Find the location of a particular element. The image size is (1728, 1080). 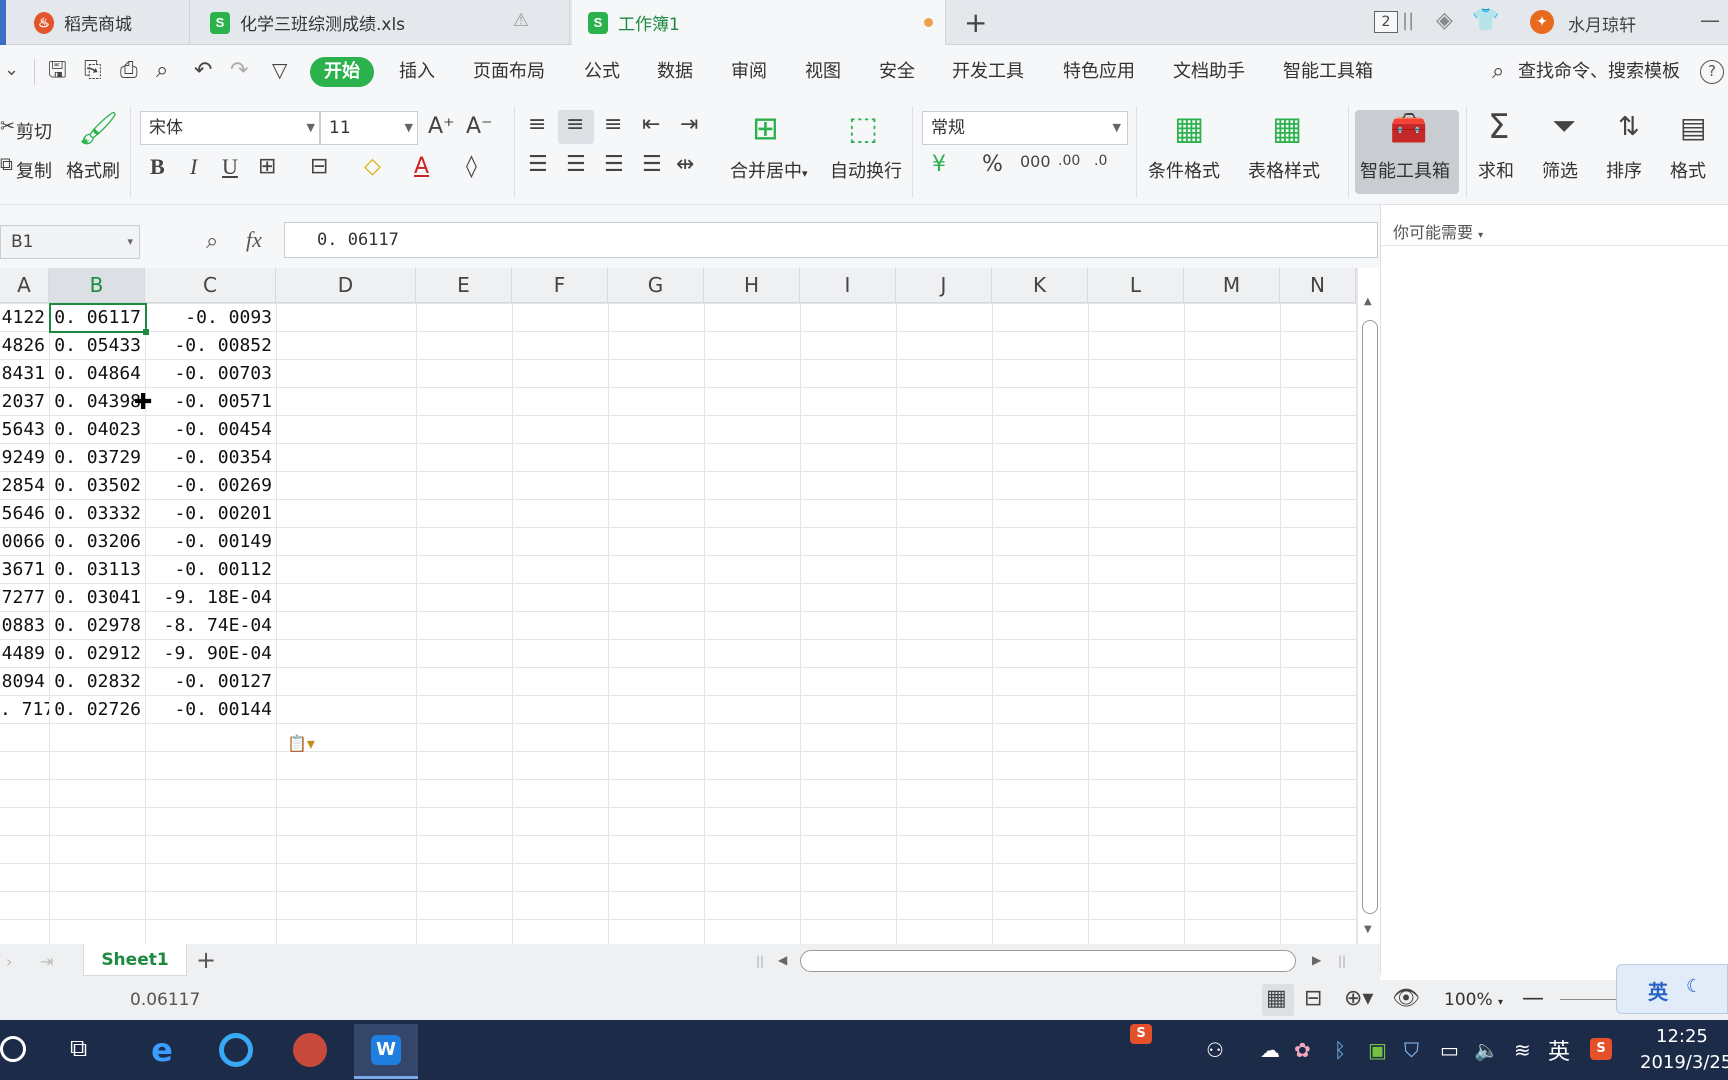

search-icon: ⌕ is located at coordinates (1498, 71).